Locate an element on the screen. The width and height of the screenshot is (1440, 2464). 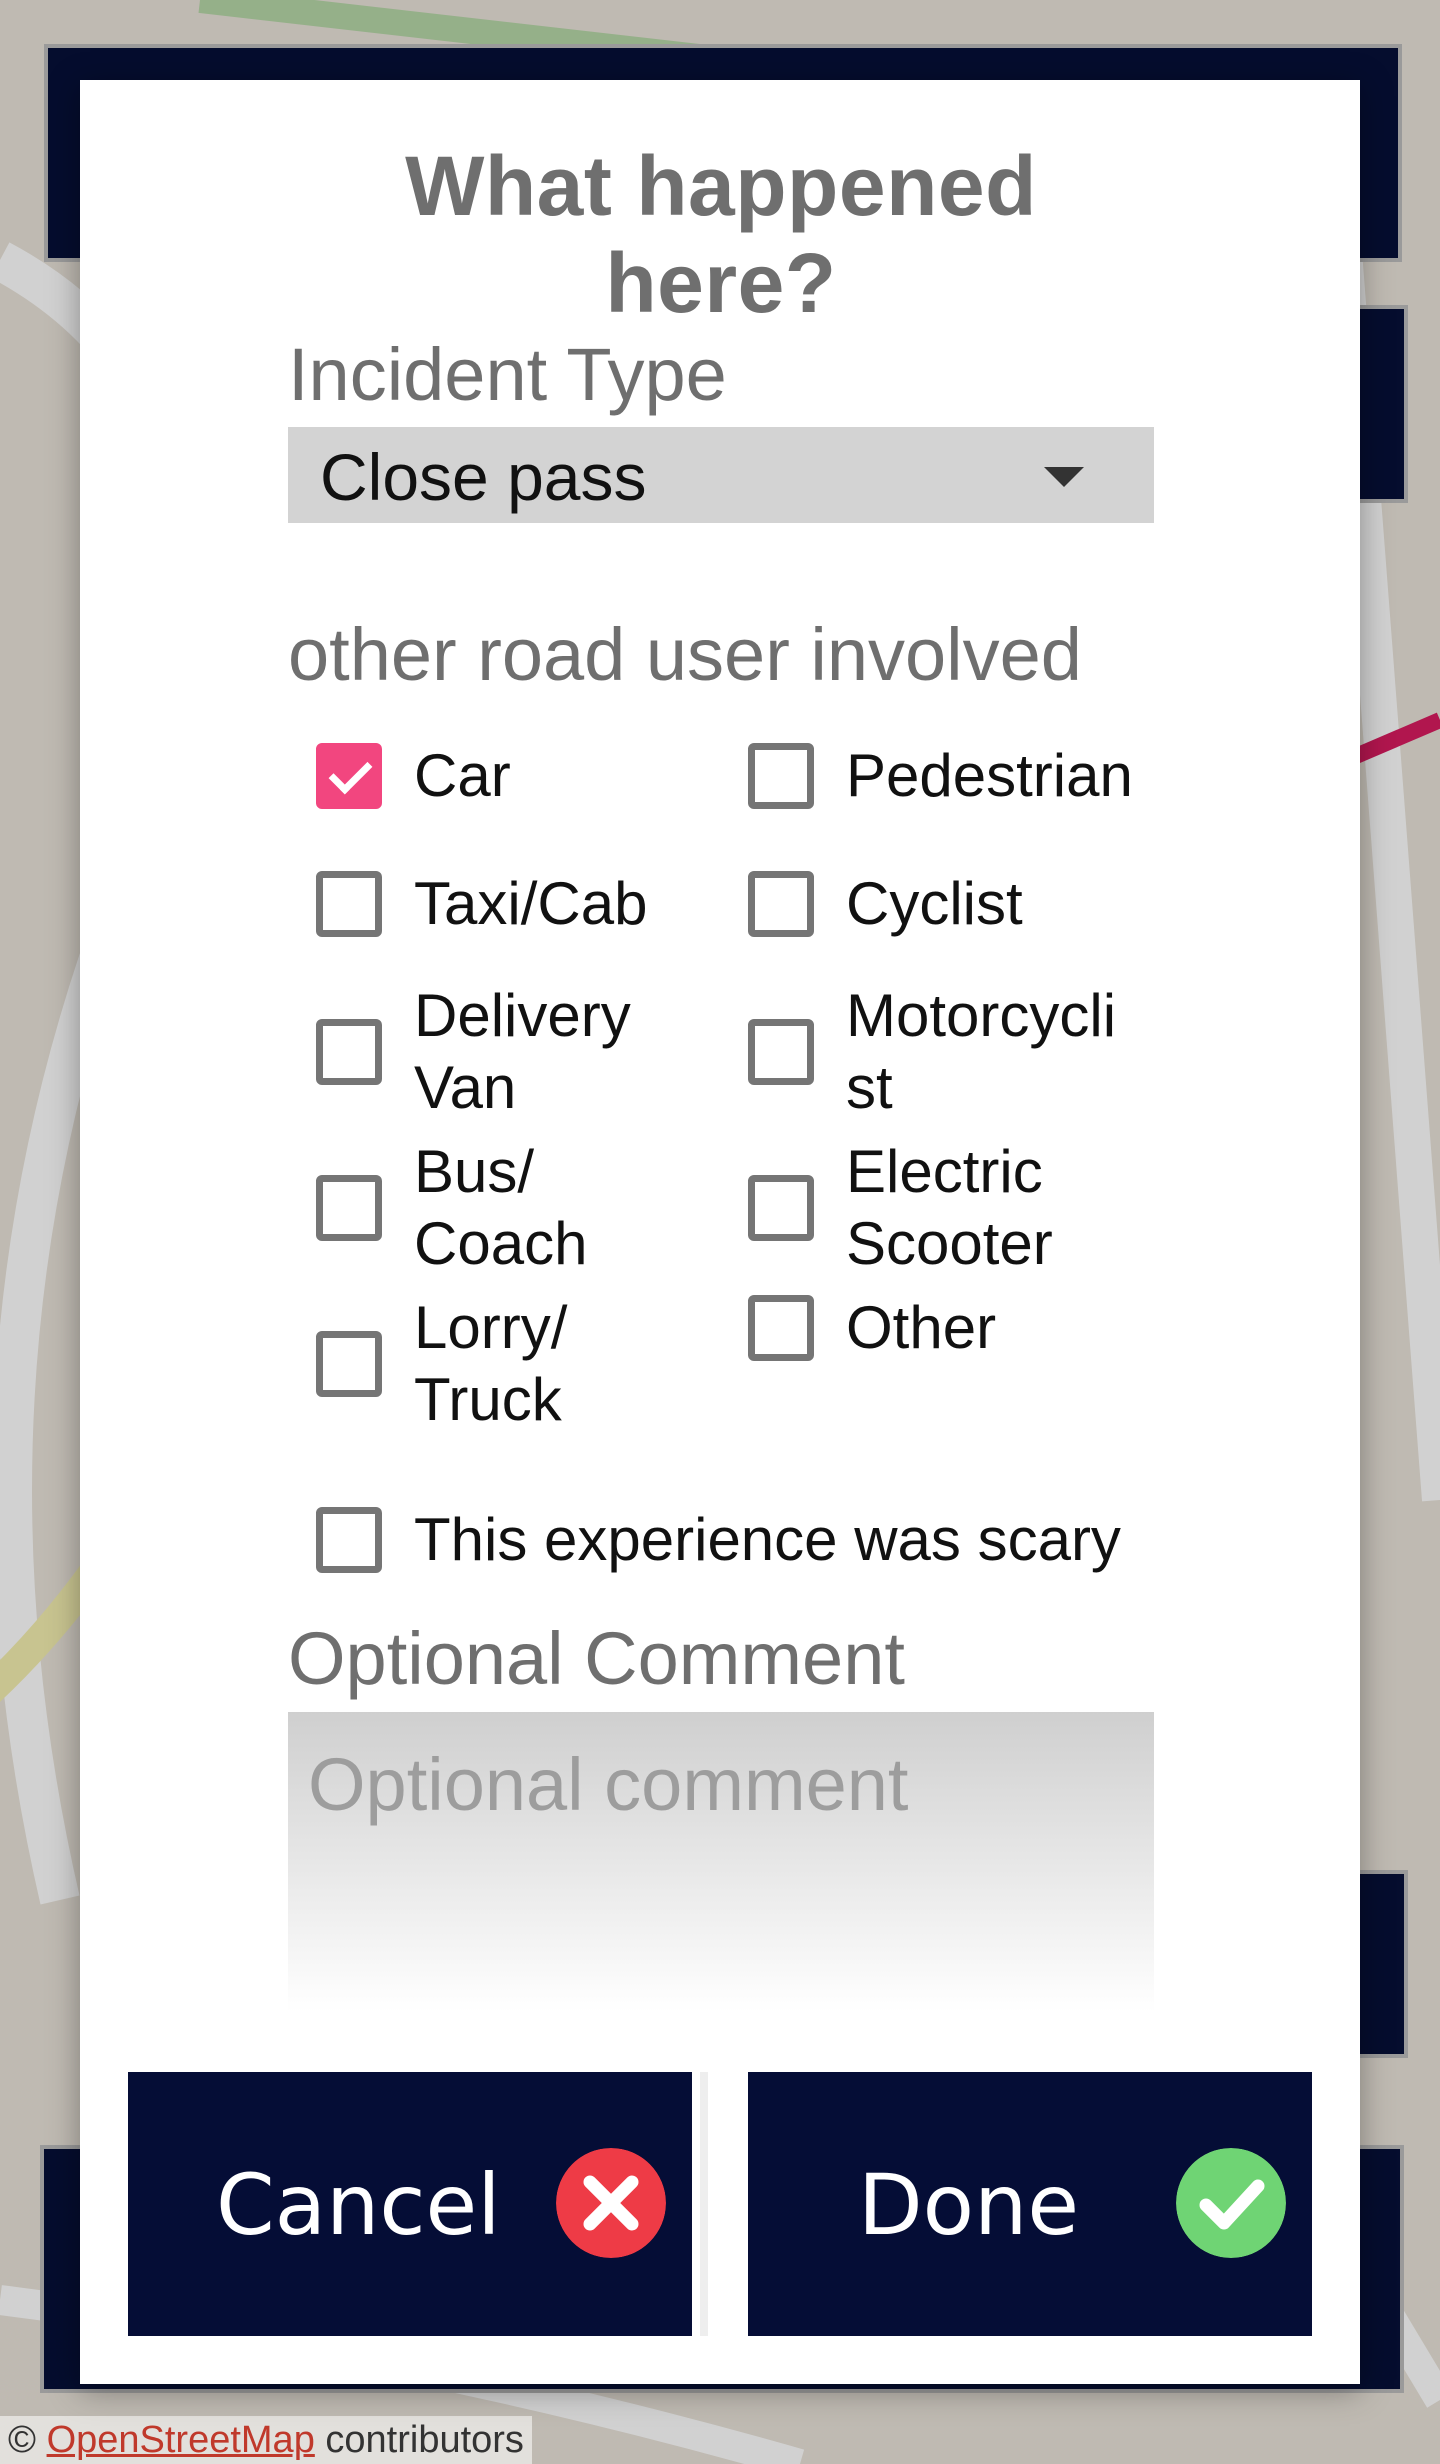
scary-label: This experience was scary is located at coordinates (767, 1539).